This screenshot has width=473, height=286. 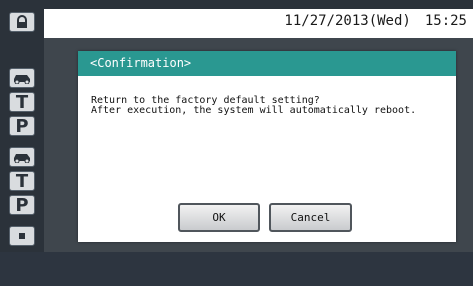 What do you see at coordinates (445, 21) in the screenshot?
I see `status-time: 15:25` at bounding box center [445, 21].